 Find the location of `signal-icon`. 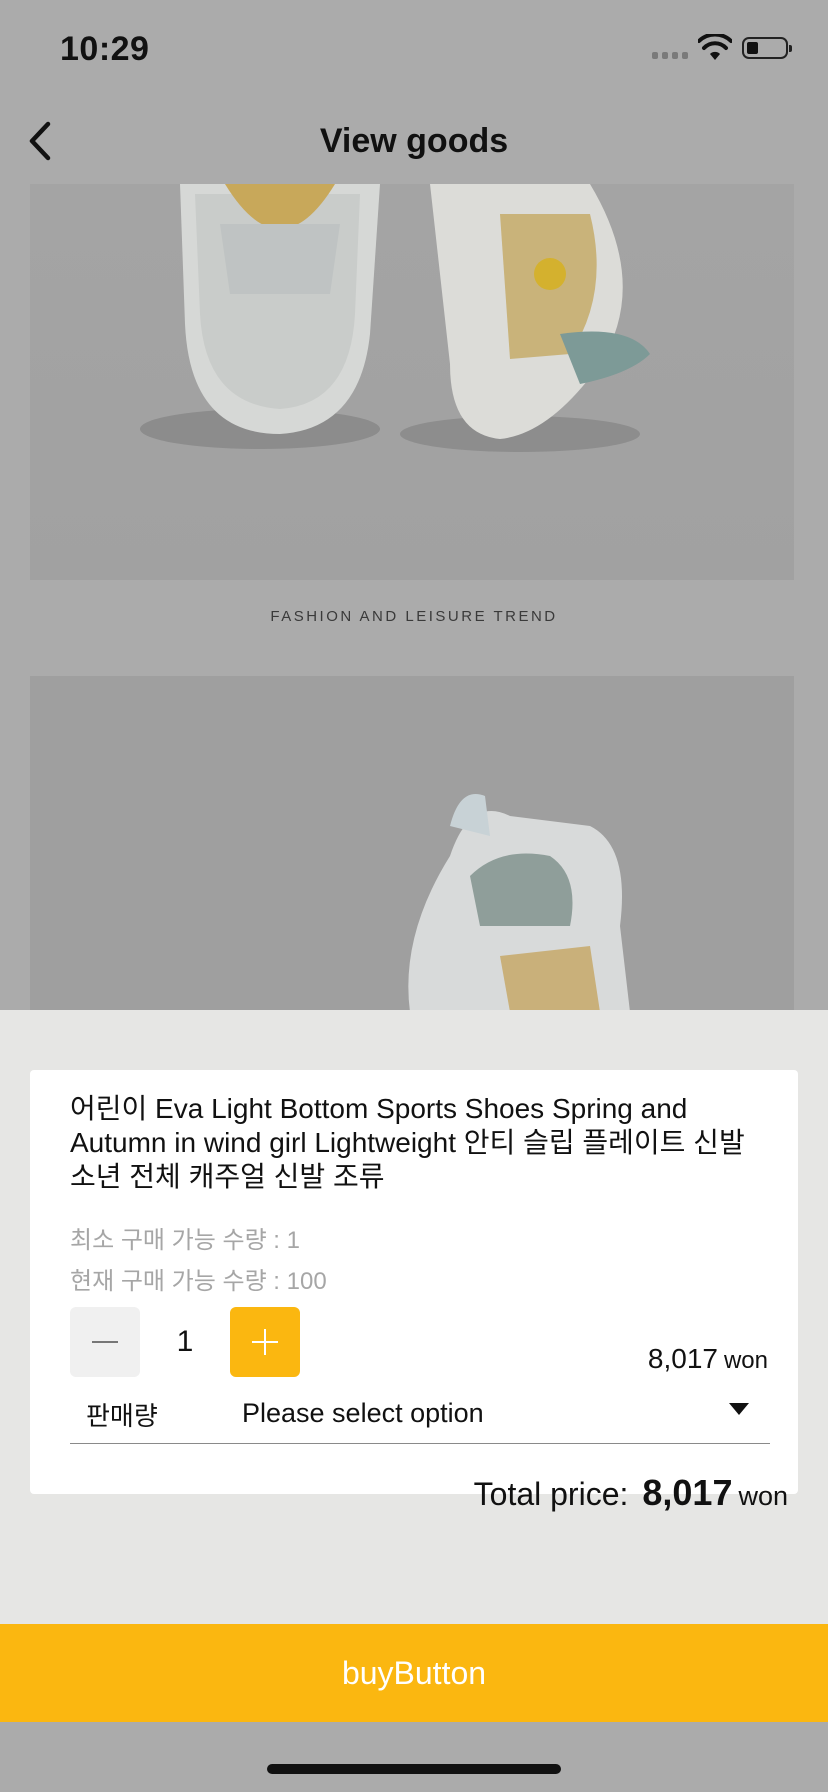

signal-icon is located at coordinates (672, 56).